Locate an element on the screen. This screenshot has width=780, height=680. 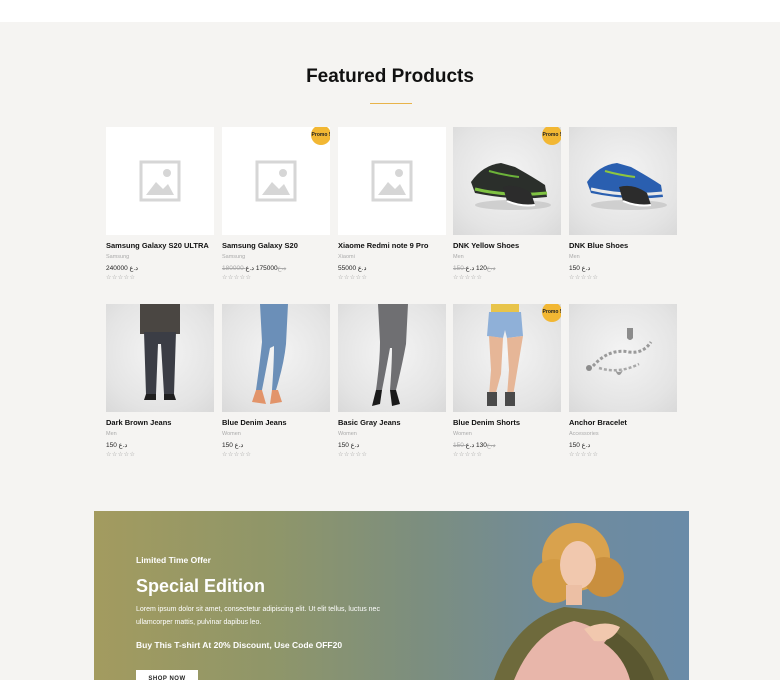
product-price: 180000 د.ع175000 د.ع is located at coordinates (254, 268).